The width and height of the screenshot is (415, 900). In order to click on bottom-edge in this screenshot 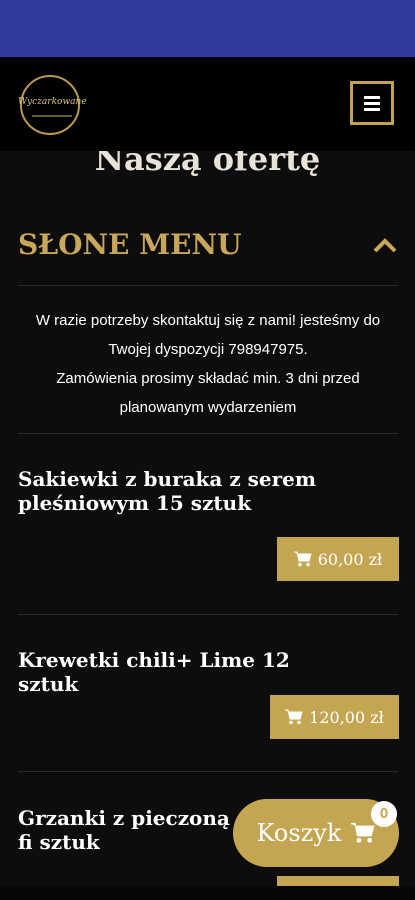, I will do `click(207, 893)`.